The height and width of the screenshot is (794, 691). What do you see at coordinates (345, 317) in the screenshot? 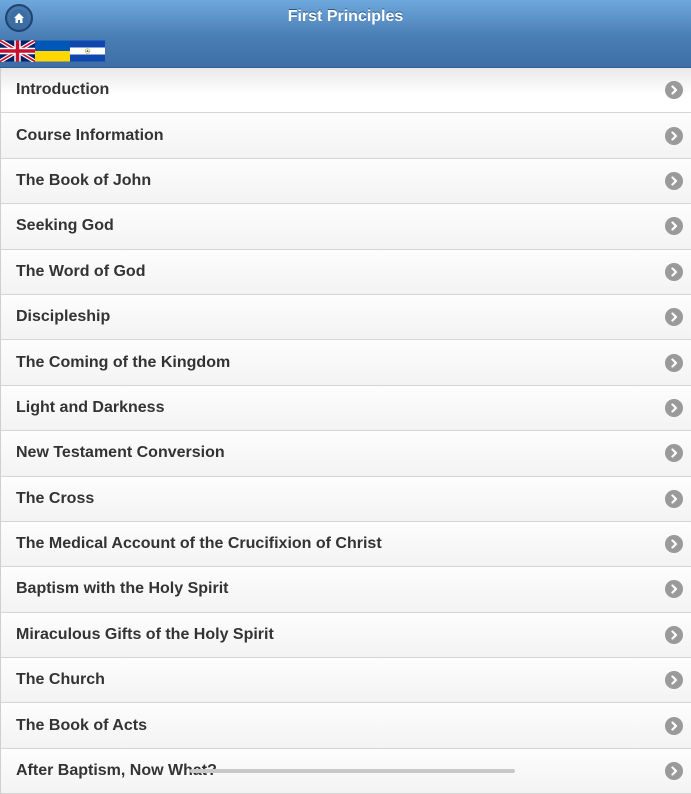
I see `list-item: Discipleship` at bounding box center [345, 317].